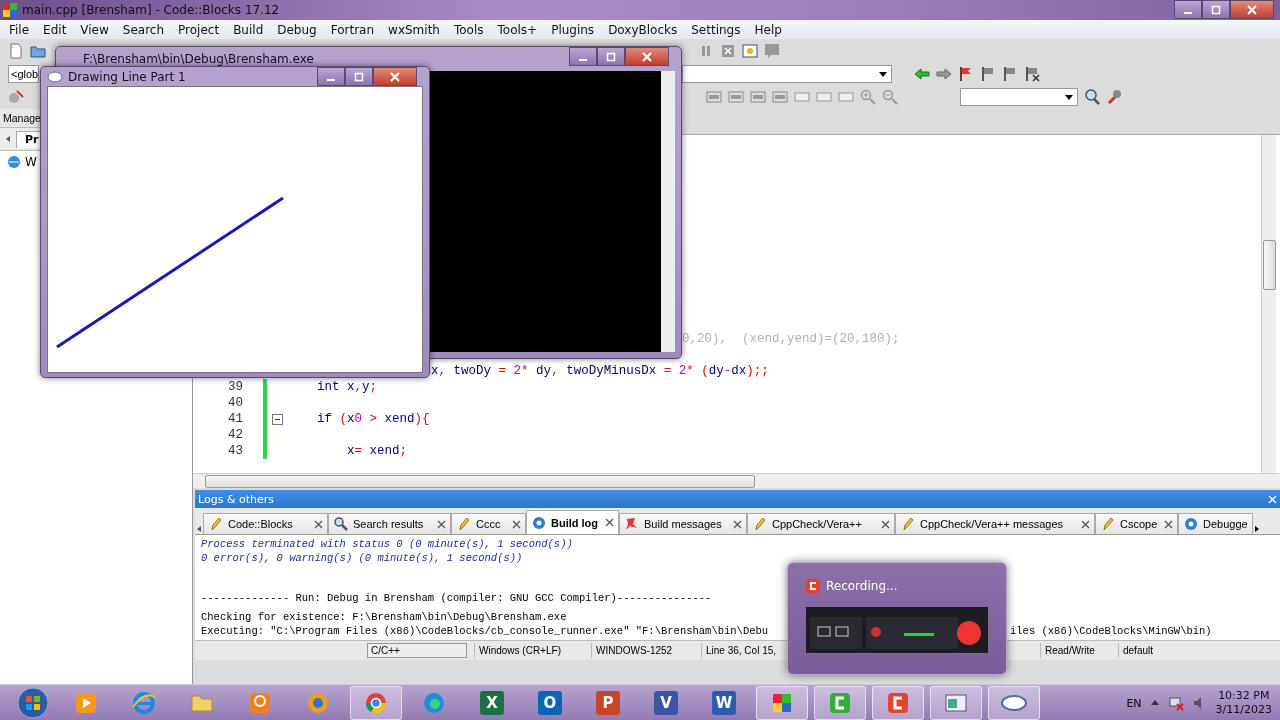 This screenshot has height=720, width=1280. Describe the element at coordinates (55, 29) in the screenshot. I see `menu-item: Edit` at that location.